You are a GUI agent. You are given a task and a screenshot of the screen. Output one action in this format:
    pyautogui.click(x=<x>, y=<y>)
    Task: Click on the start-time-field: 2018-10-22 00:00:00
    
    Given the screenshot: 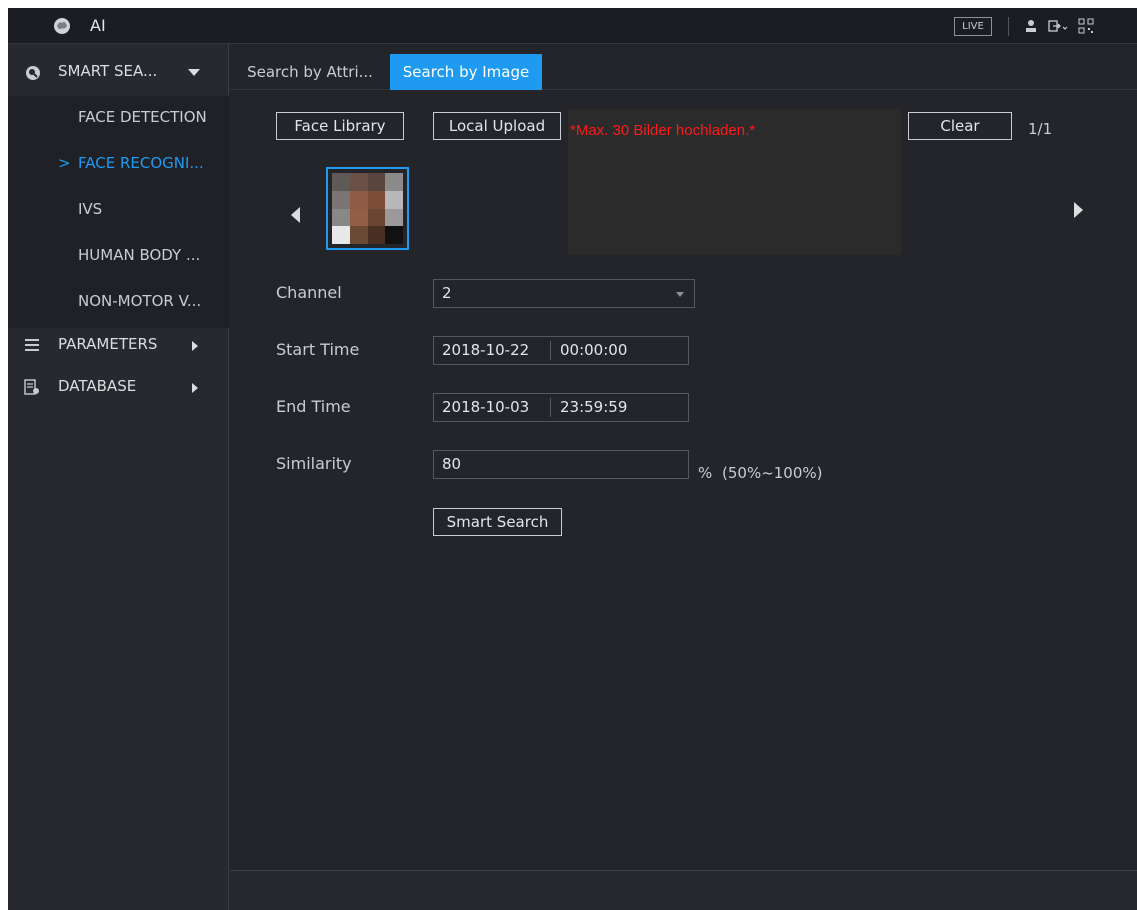 What is the action you would take?
    pyautogui.click(x=561, y=350)
    